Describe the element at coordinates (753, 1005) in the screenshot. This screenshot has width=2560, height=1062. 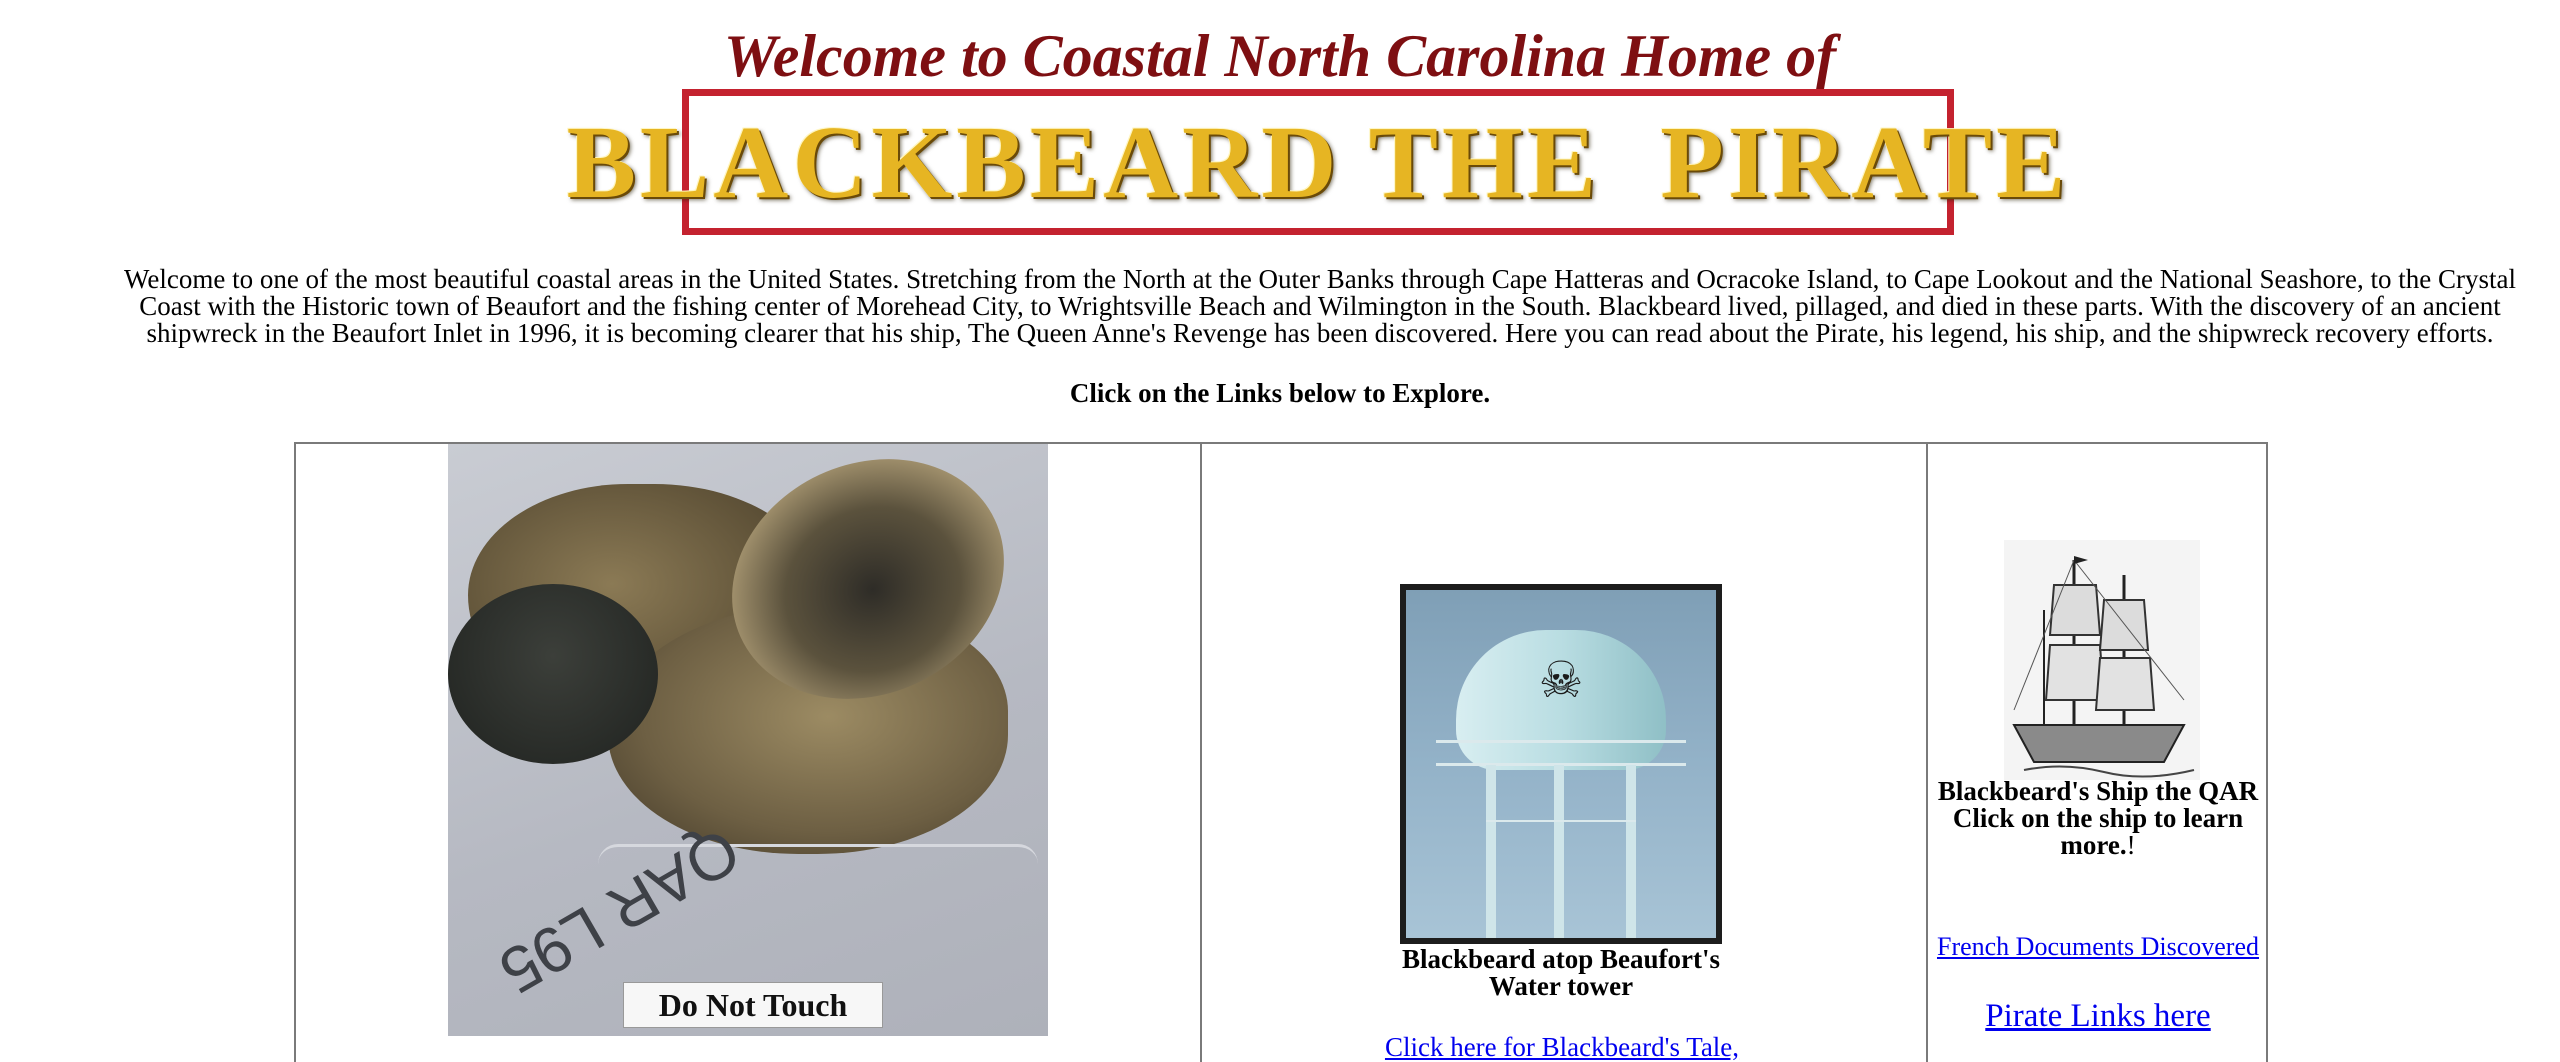
I see `do-not-touch-sign: Do Not Touch` at that location.